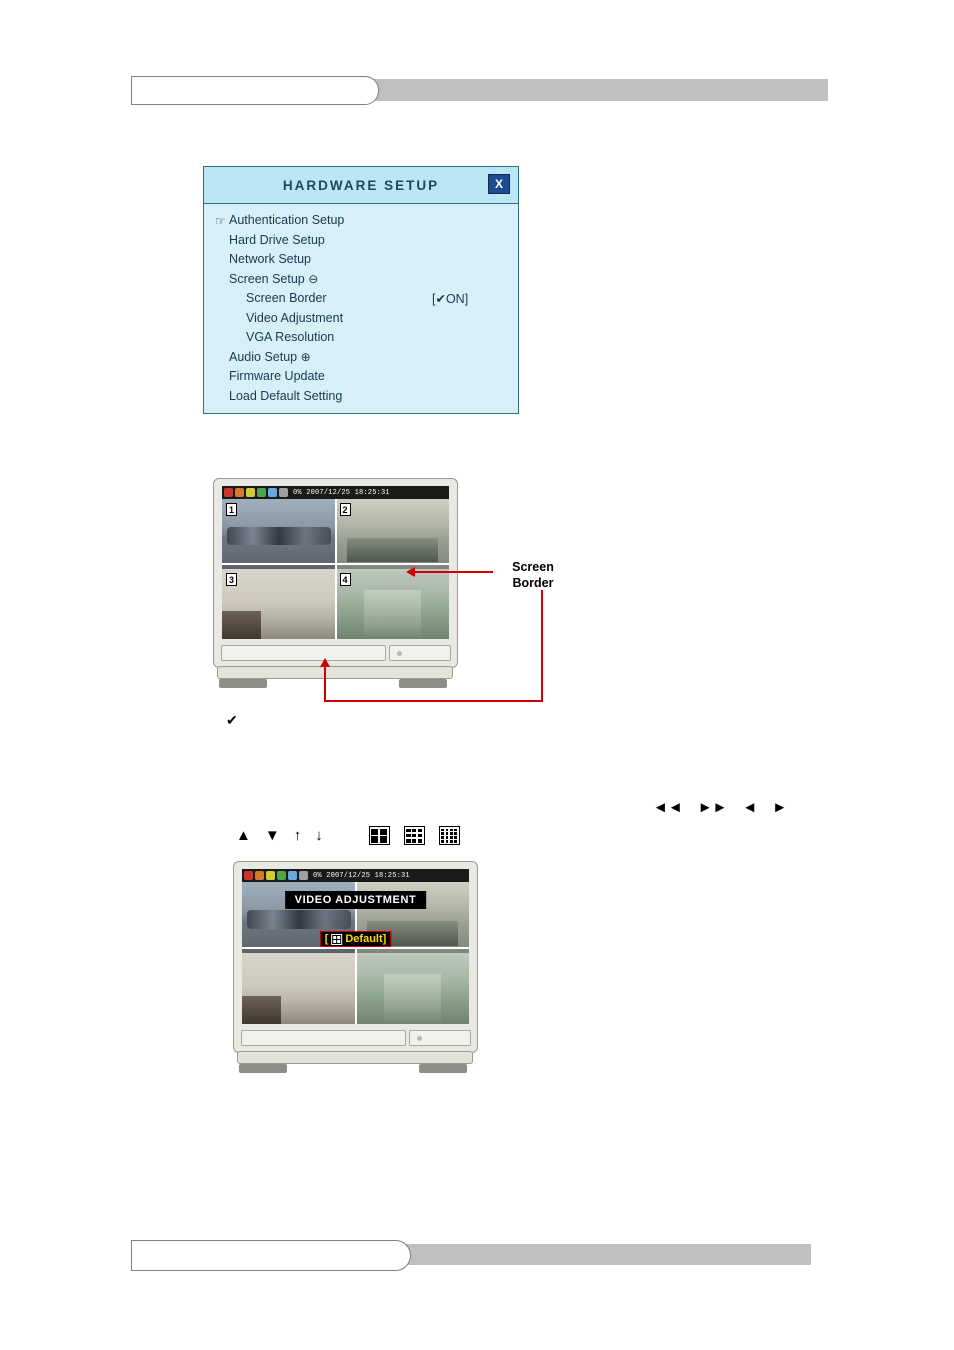  Describe the element at coordinates (355, 900) in the screenshot. I see `video-adjustment-title: VIDEO ADJUSTMENT` at that location.